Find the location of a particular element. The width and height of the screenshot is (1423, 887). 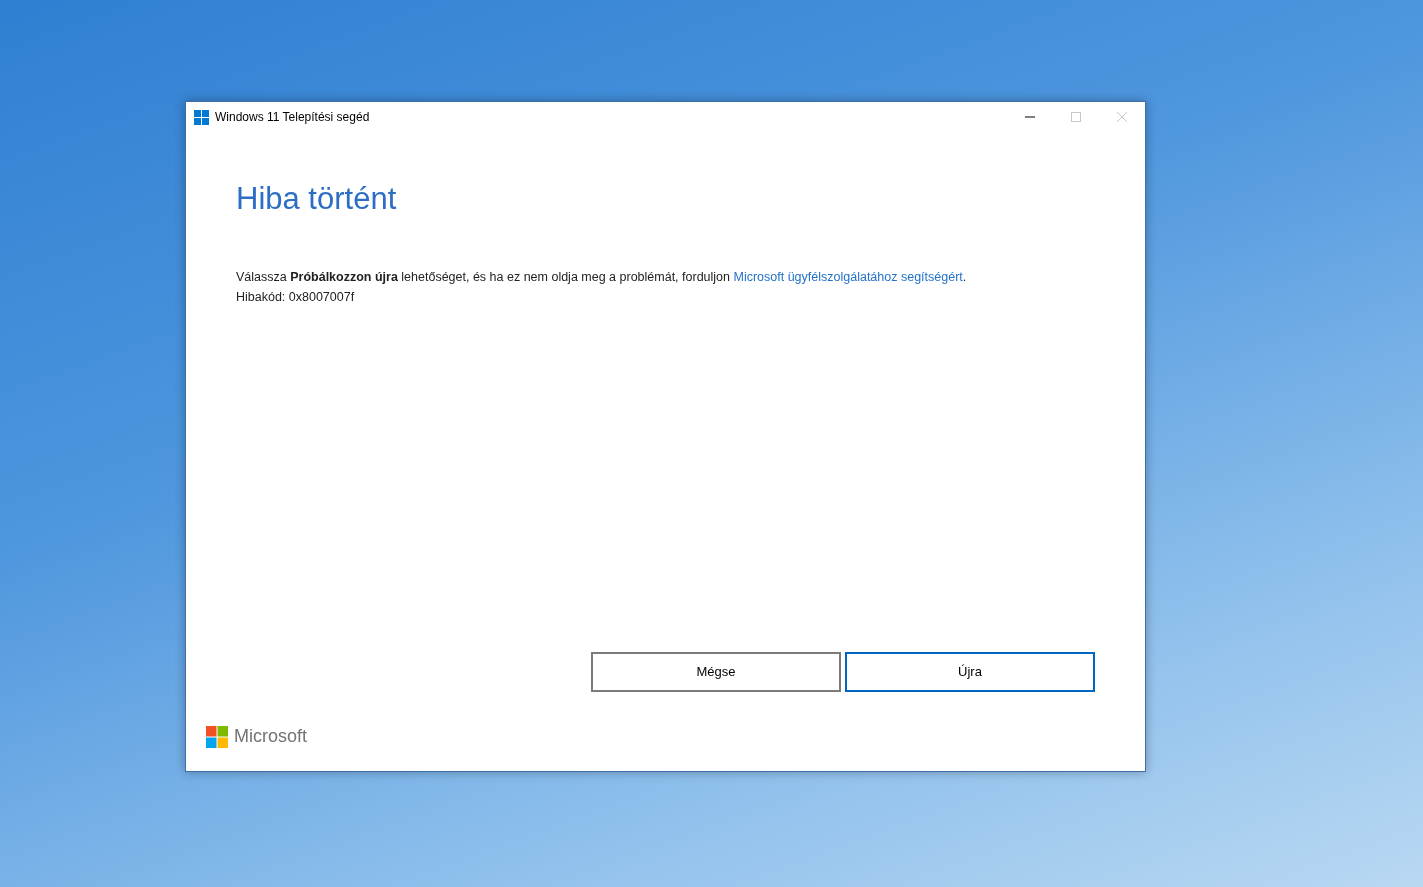

error-message: Válassza Próbálkozzon újra lehetőséget, és ha ez nem oldja meg a problémát, forduljon Microsoft ügyfélszolgálatához segítségért. is located at coordinates (602, 278).